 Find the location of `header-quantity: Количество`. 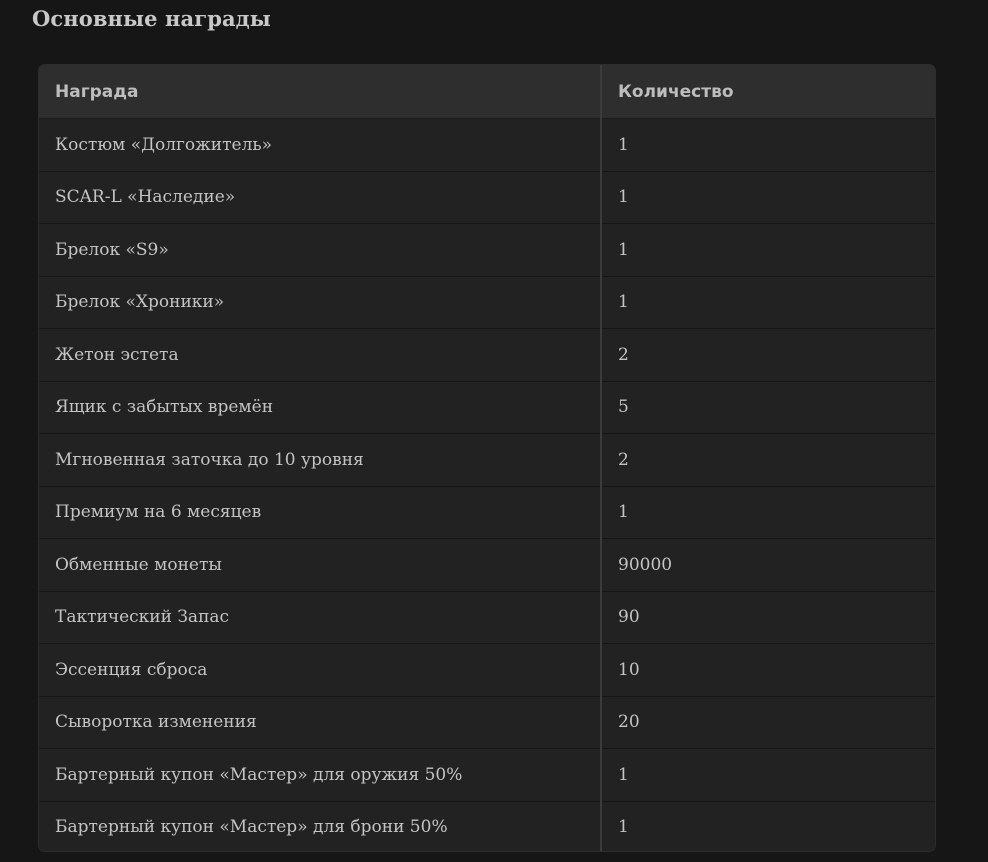

header-quantity: Количество is located at coordinates (767, 92).